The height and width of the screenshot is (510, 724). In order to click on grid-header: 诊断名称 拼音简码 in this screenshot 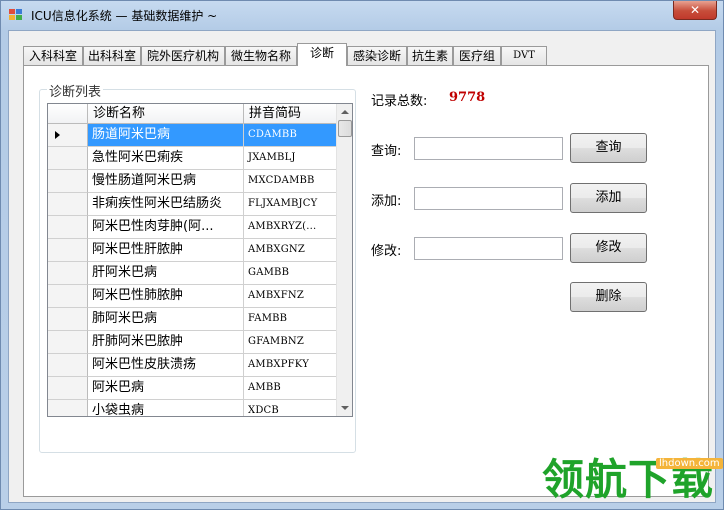, I will do `click(193, 114)`.